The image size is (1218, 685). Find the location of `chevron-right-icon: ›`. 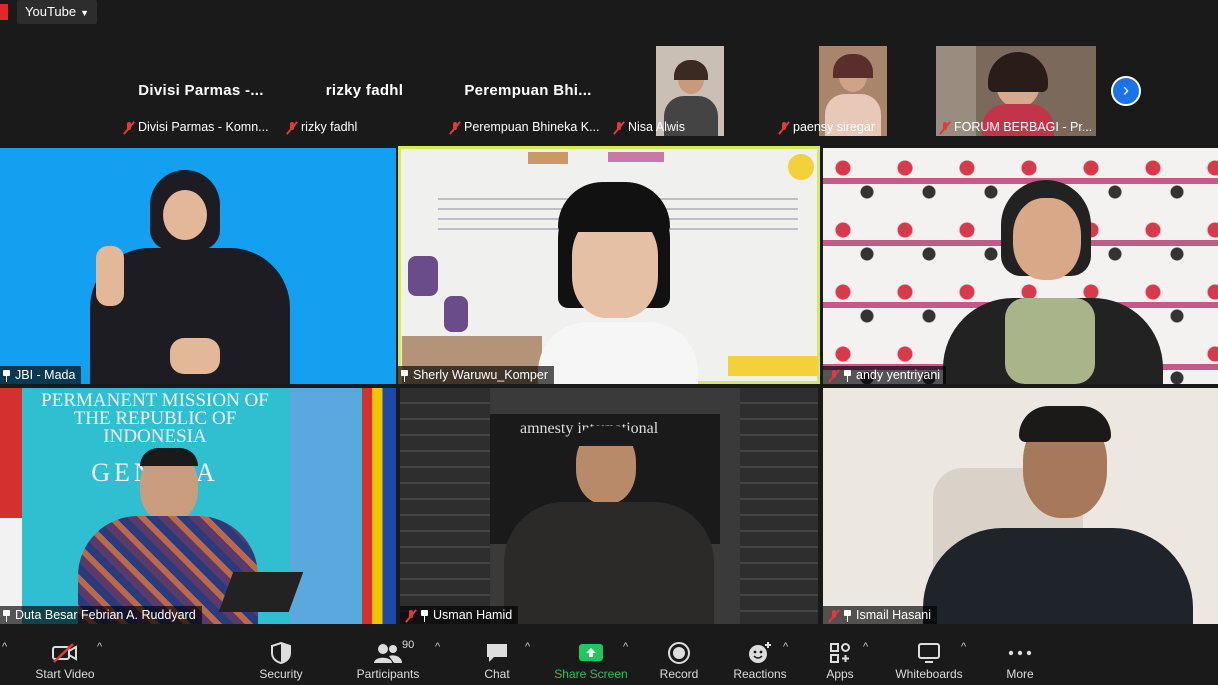

chevron-right-icon: › is located at coordinates (1126, 90).